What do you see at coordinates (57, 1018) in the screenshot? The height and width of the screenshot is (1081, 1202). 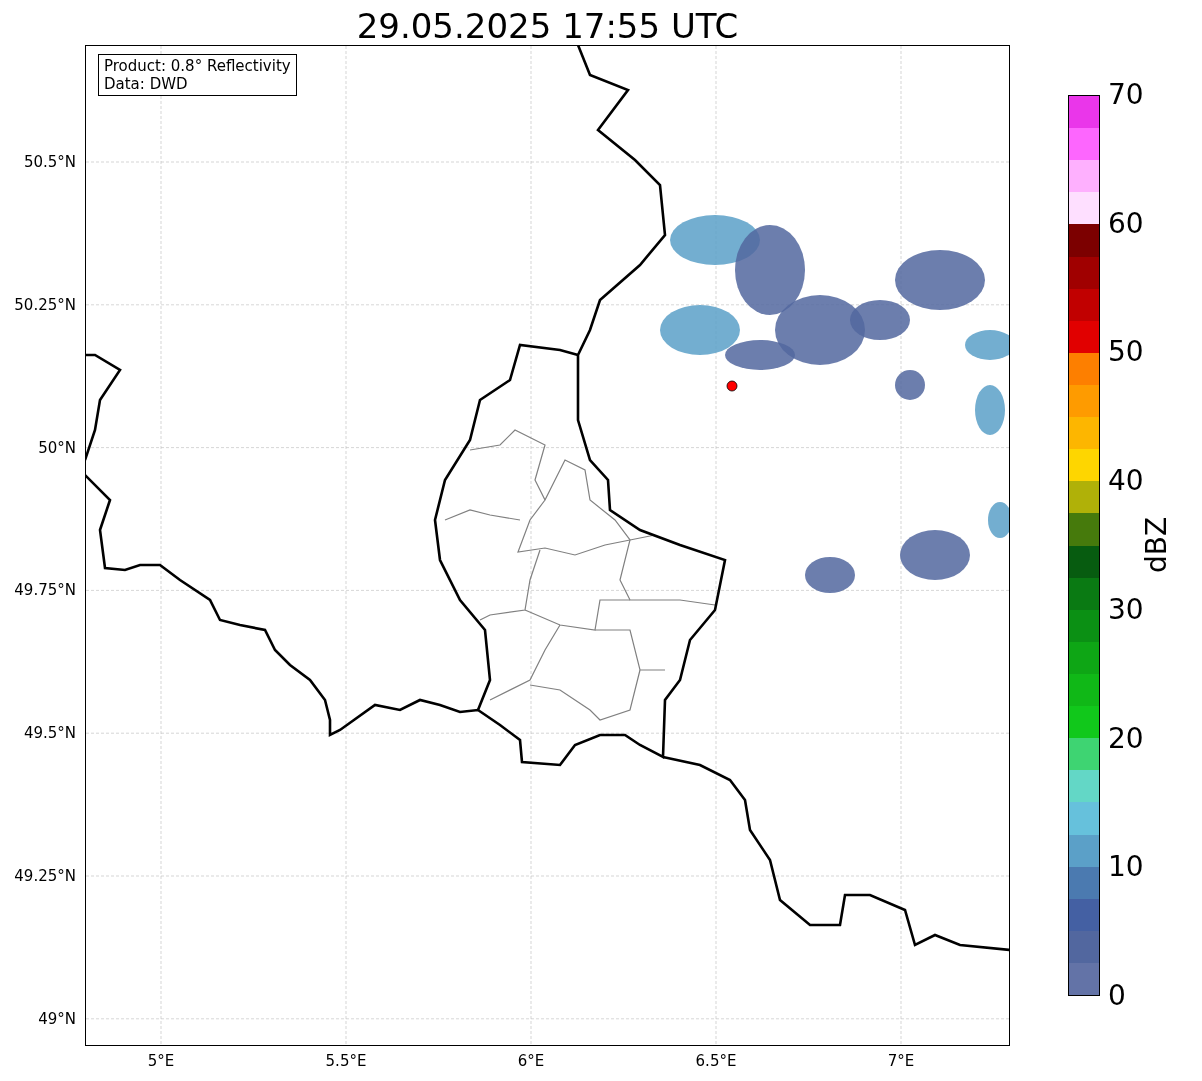 I see `latitude-label: 49°N` at bounding box center [57, 1018].